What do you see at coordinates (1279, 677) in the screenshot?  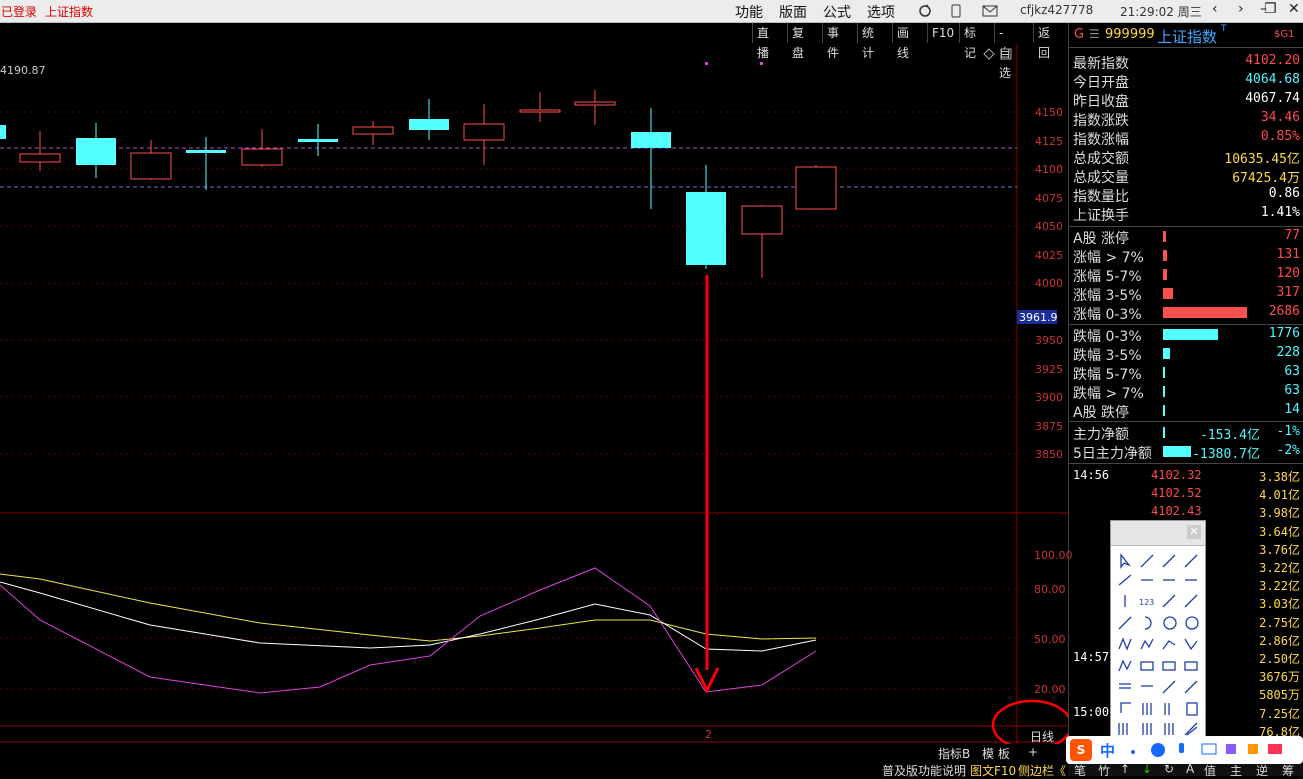 I see `tick-amount: 3676万` at bounding box center [1279, 677].